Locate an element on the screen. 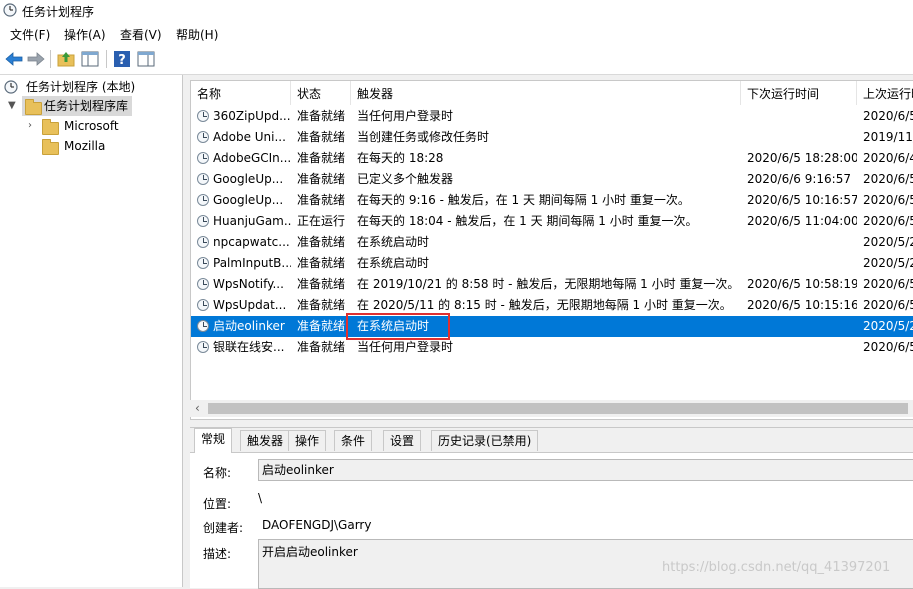  show-hide-console-tree-icon is located at coordinates (90, 59).